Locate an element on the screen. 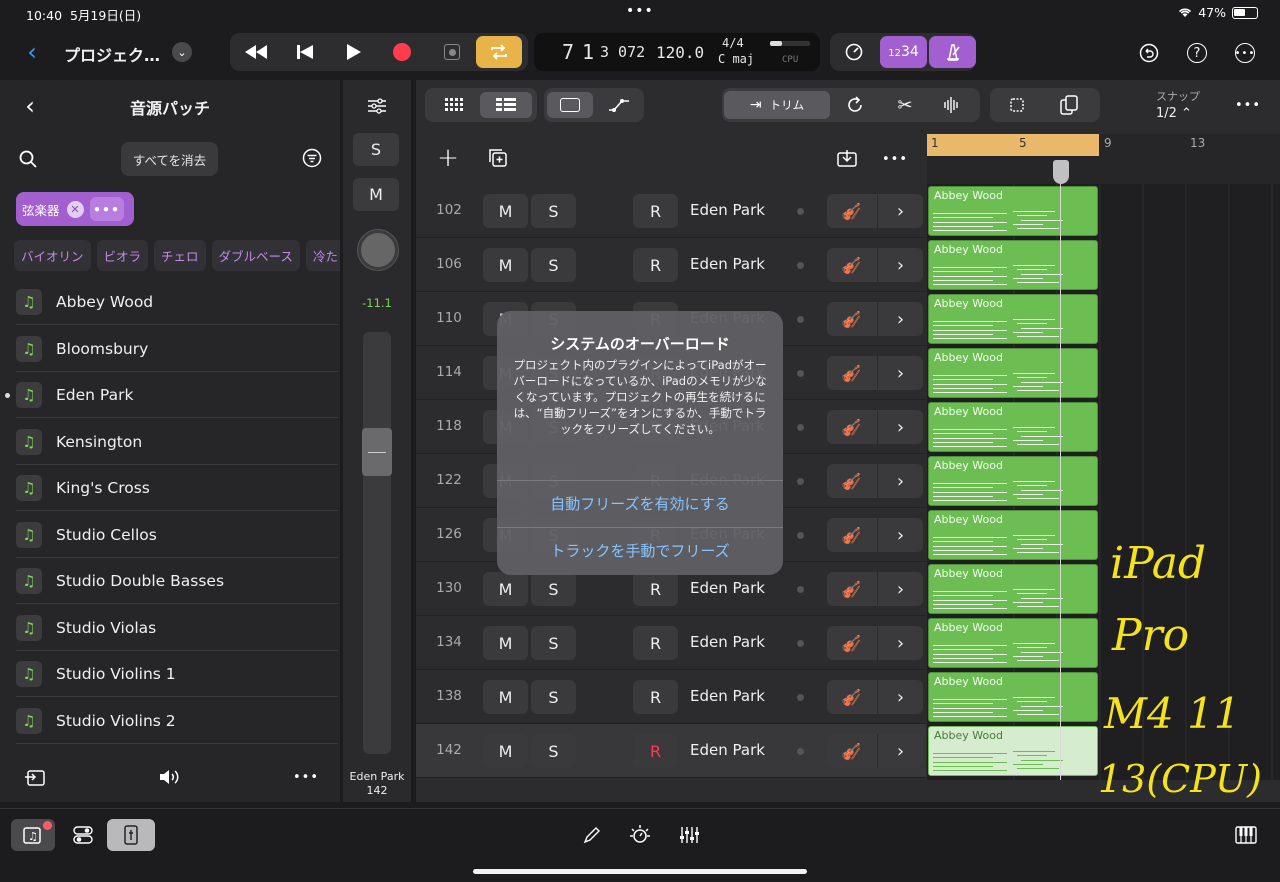 This screenshot has width=1280, height=882. keyboard-icon is located at coordinates (1246, 835).